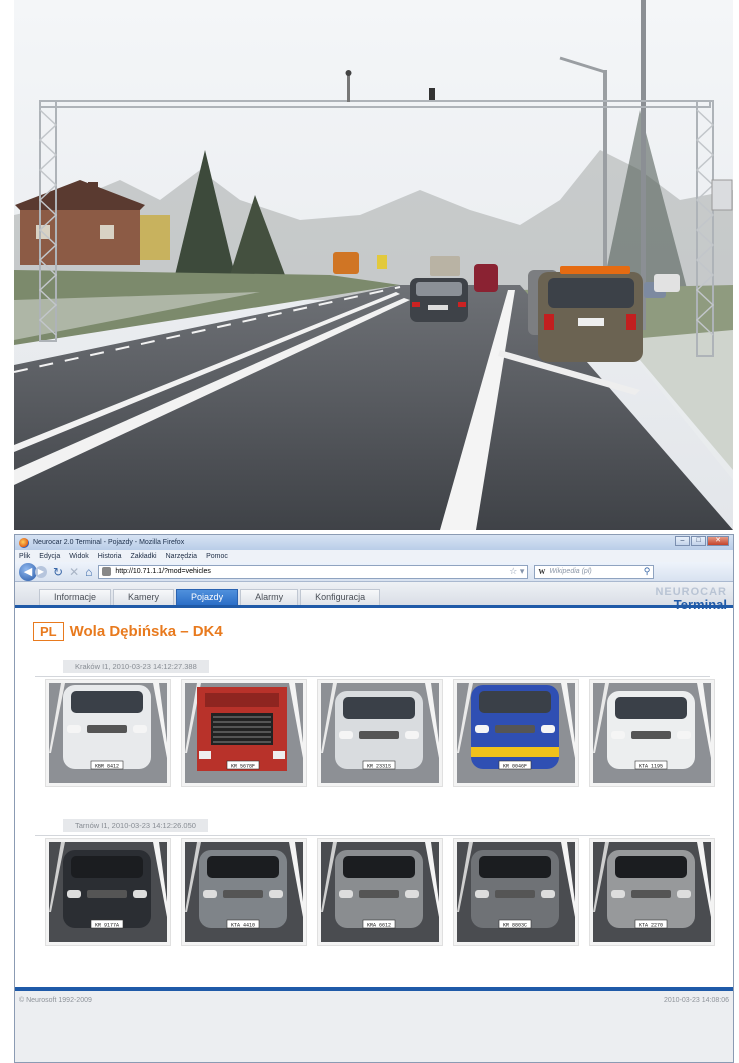  What do you see at coordinates (696, 1000) in the screenshot?
I see `footer-datetime: 2010-03-23 14:08:06` at bounding box center [696, 1000].